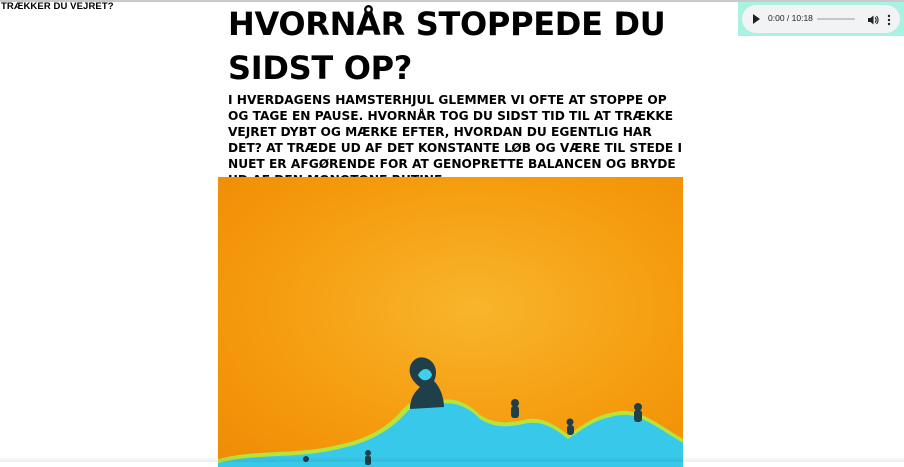 The width and height of the screenshot is (904, 467). What do you see at coordinates (57, 6) in the screenshot?
I see `site-title: TRÆKKER DU VEJRET?` at bounding box center [57, 6].